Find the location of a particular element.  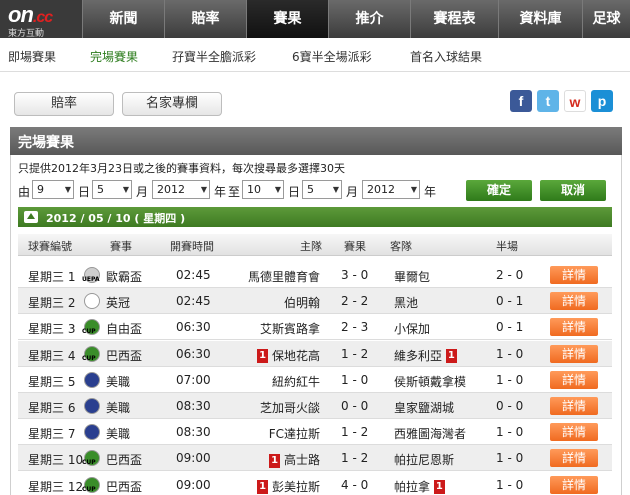

home-team-name: FC達拉斯 is located at coordinates (294, 434).